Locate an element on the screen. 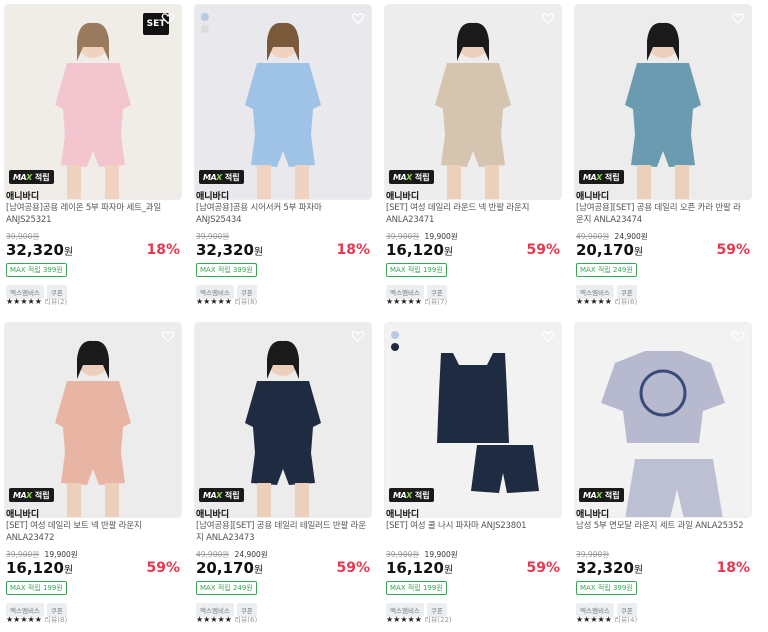 Image resolution: width=768 pixels, height=632 pixels. final-price: 16,120원 is located at coordinates (419, 568).